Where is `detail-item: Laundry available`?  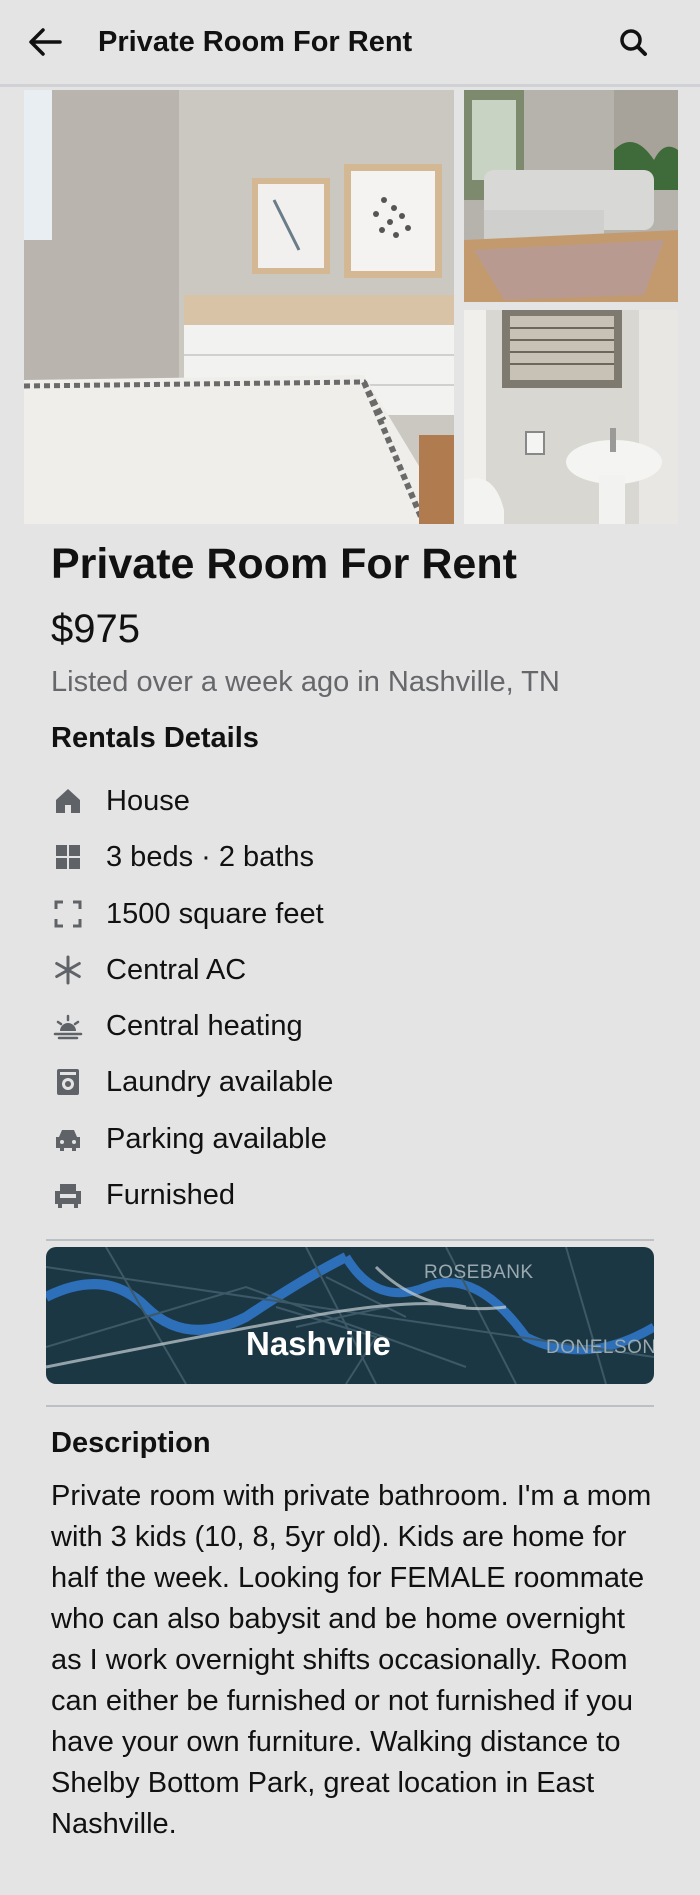
detail-item: Laundry available is located at coordinates (192, 1082).